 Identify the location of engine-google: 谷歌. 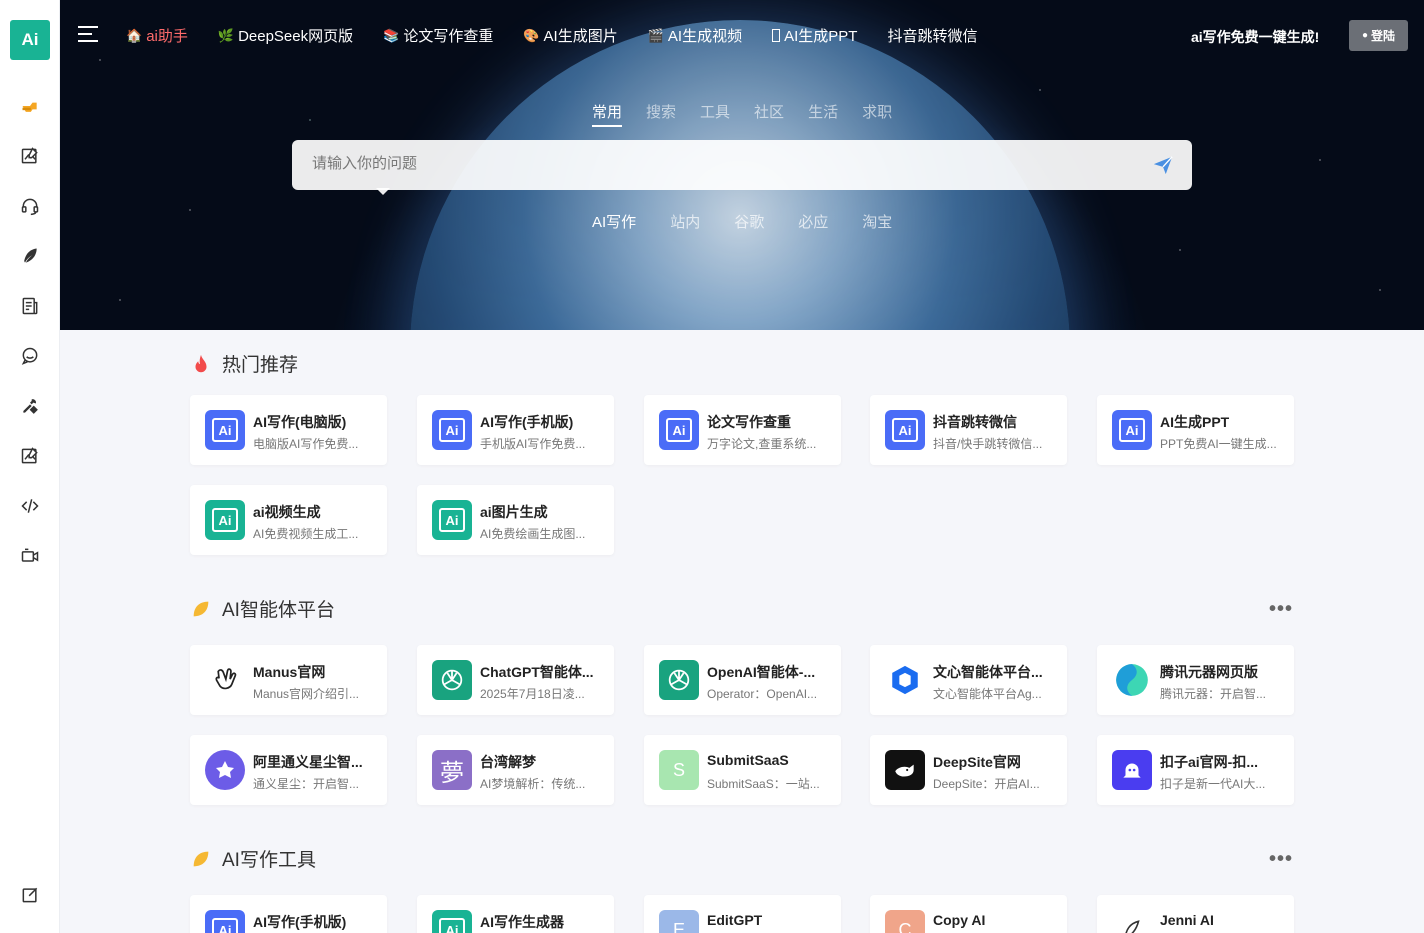
(749, 221).